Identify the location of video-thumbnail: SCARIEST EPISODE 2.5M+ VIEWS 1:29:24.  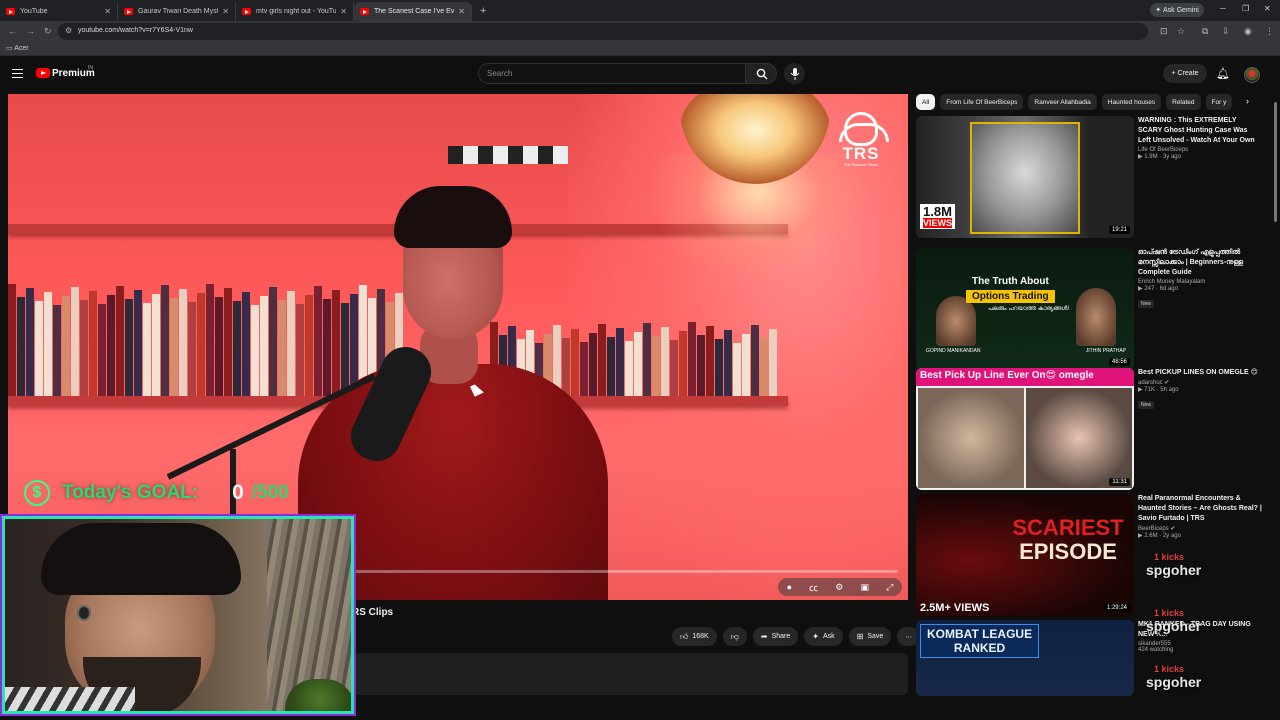
(1025, 555).